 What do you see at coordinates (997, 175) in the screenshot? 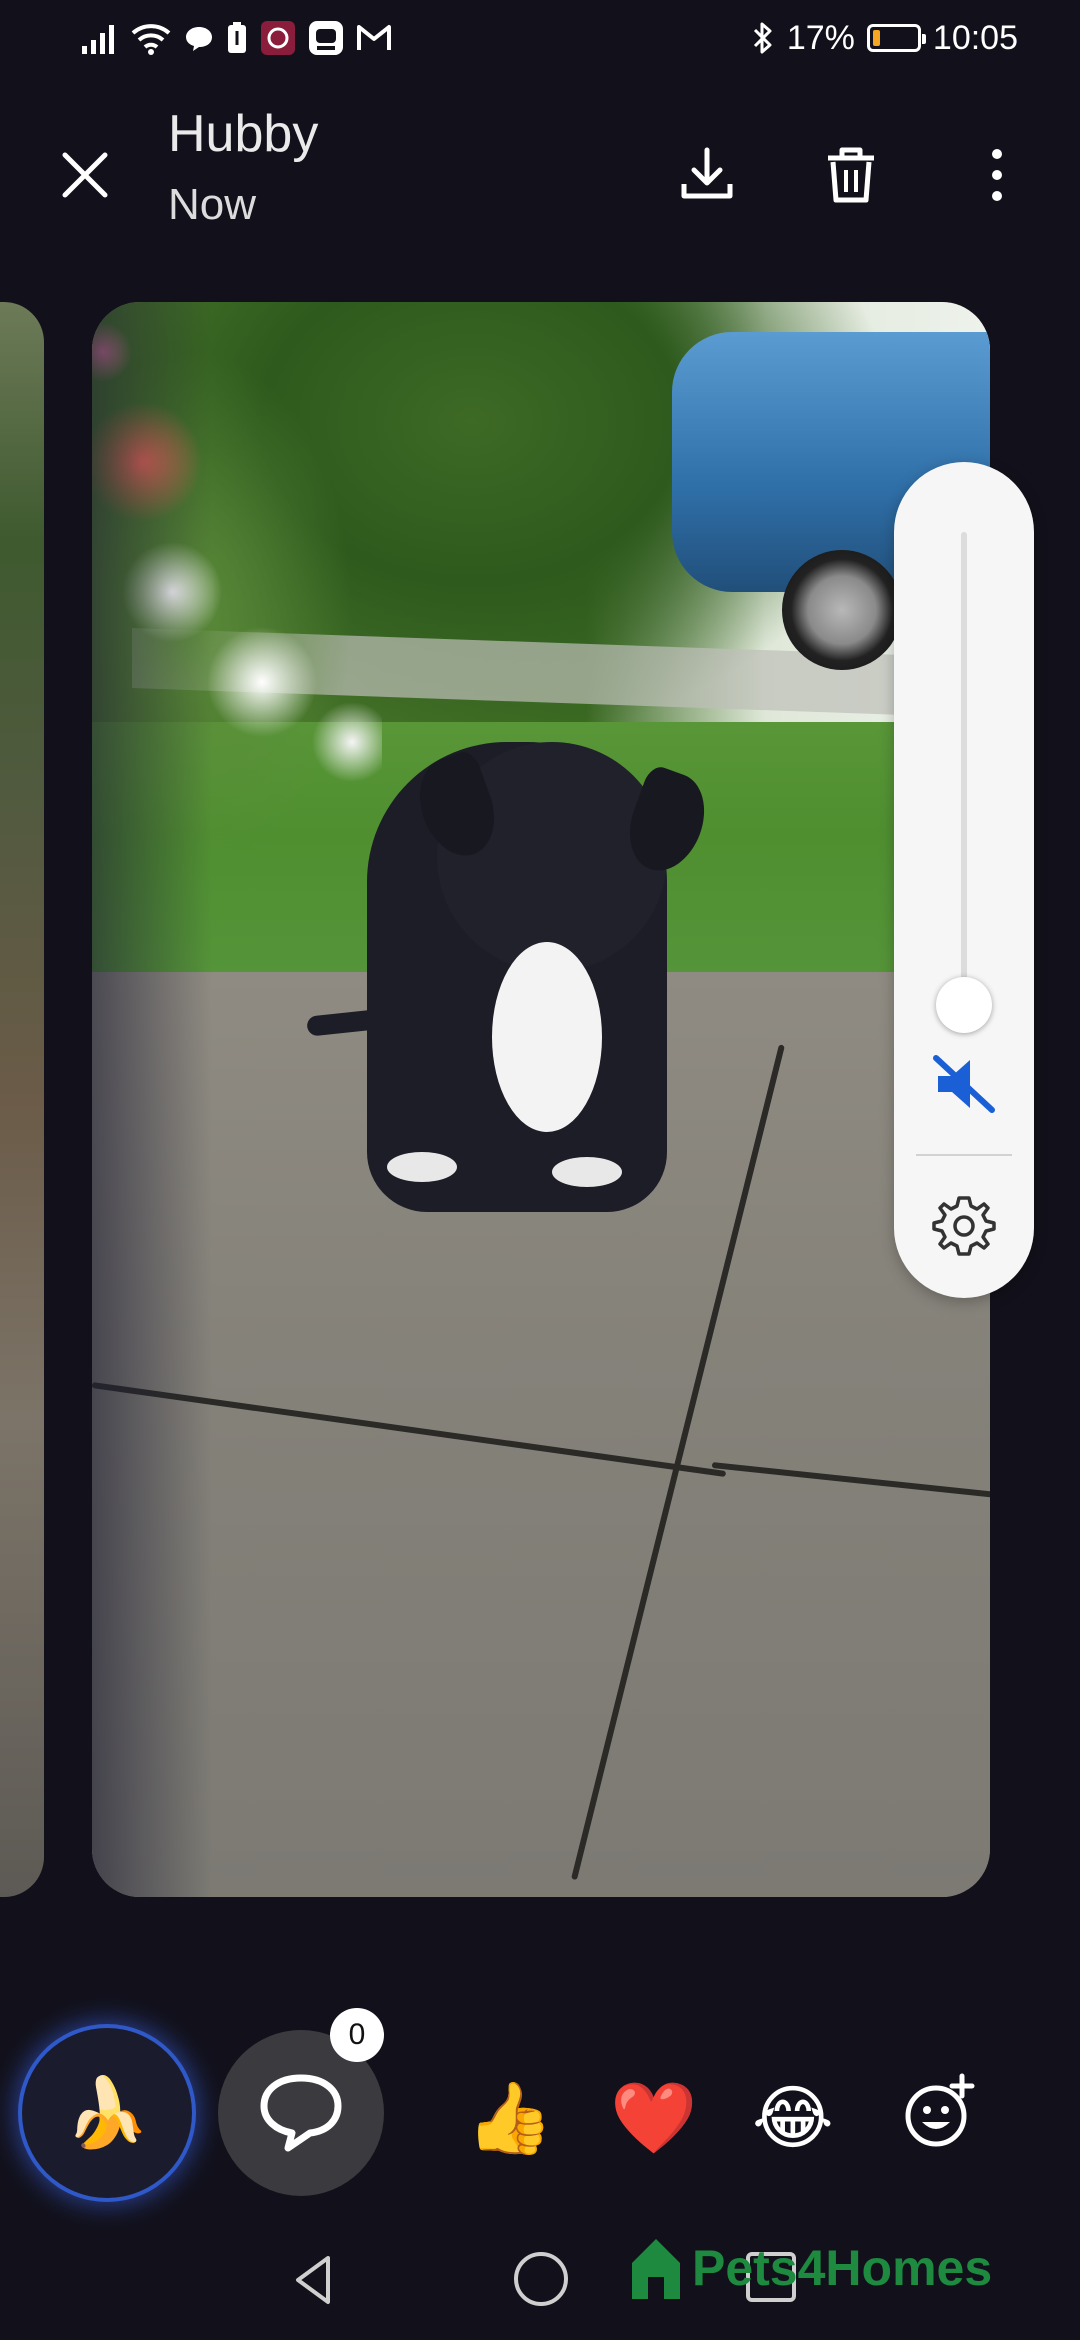
I see `more-vert-icon` at bounding box center [997, 175].